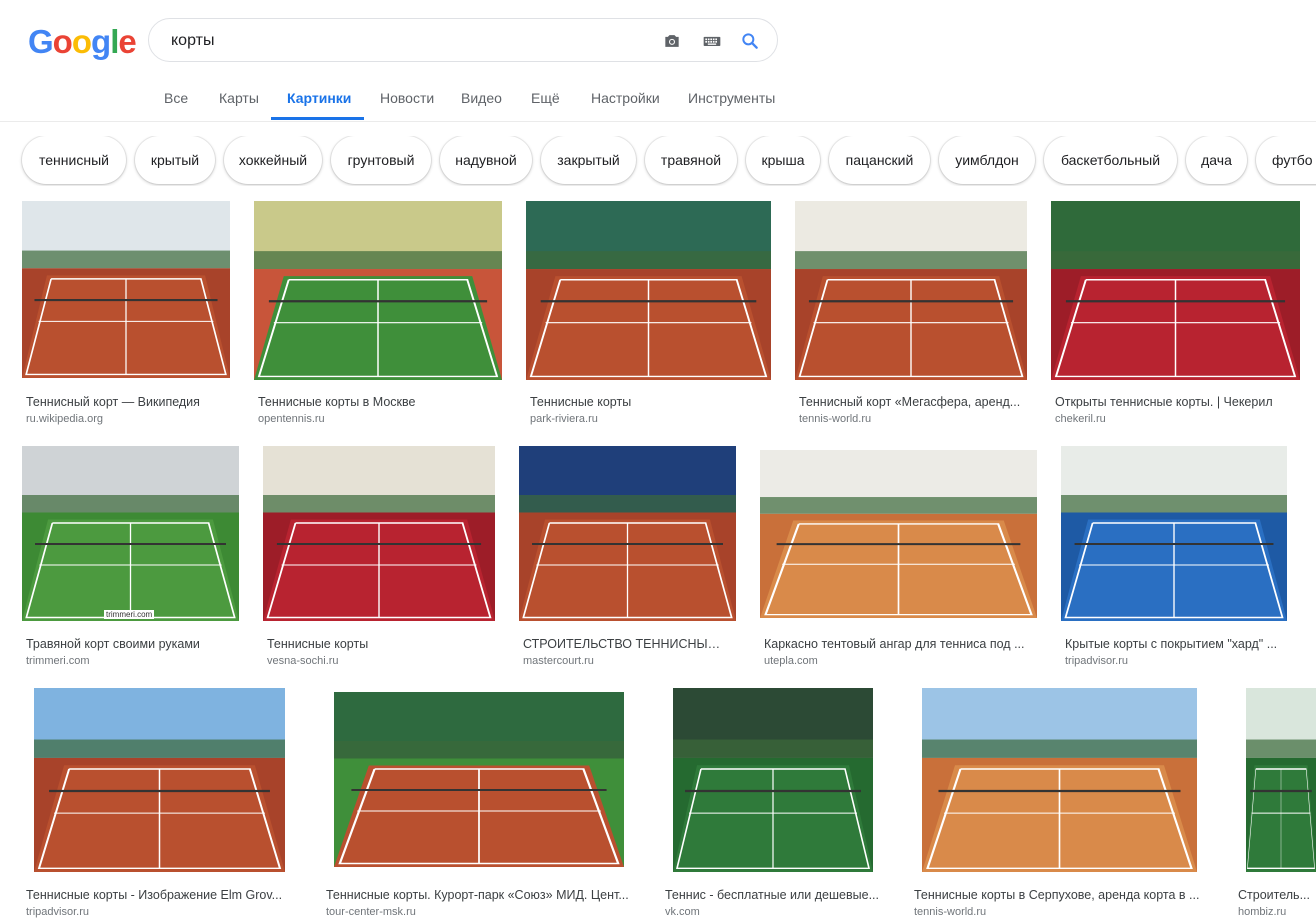 This screenshot has height=918, width=1316. Describe the element at coordinates (1178, 402) in the screenshot. I see `result-title: Открыты теннисные корты. | Чекерил` at that location.